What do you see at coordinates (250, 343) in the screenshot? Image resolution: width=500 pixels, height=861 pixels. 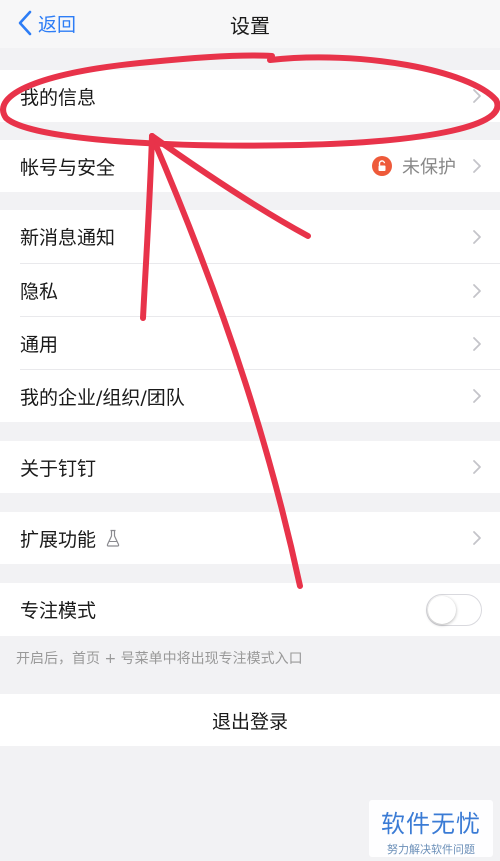 I see `row-general: 通用` at bounding box center [250, 343].